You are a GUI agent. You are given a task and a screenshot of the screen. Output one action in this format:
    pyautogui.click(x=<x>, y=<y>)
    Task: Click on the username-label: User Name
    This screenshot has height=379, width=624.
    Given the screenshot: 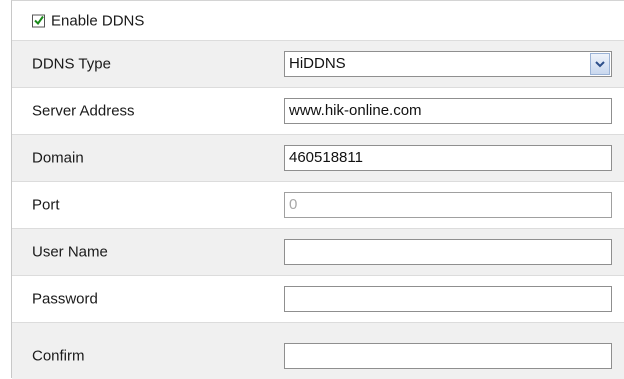 What is the action you would take?
    pyautogui.click(x=70, y=252)
    